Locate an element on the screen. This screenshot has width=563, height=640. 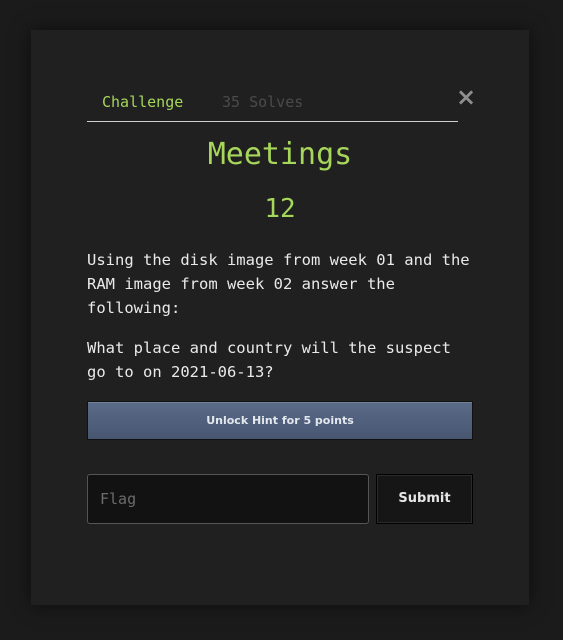
challenge-points: 12 is located at coordinates (280, 209).